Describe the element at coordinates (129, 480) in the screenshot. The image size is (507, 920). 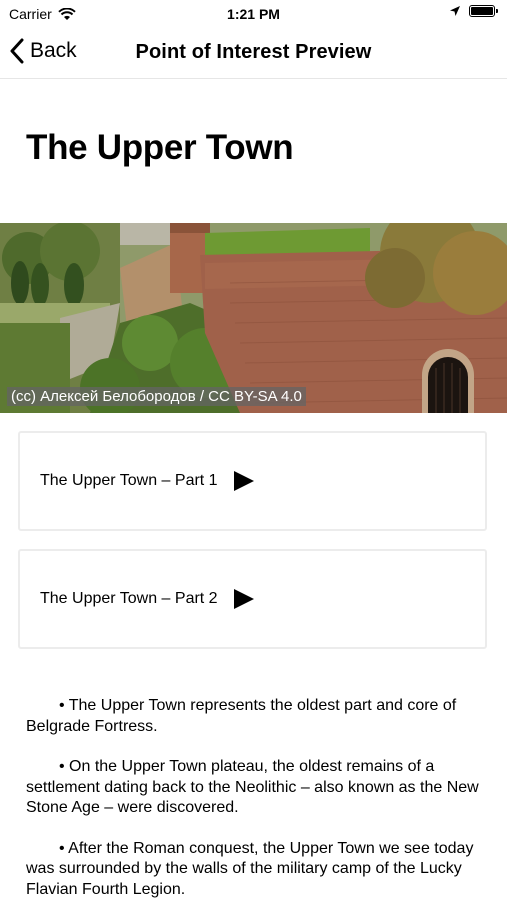
I see `audio-item-label: The Upper Town – Part 1` at that location.